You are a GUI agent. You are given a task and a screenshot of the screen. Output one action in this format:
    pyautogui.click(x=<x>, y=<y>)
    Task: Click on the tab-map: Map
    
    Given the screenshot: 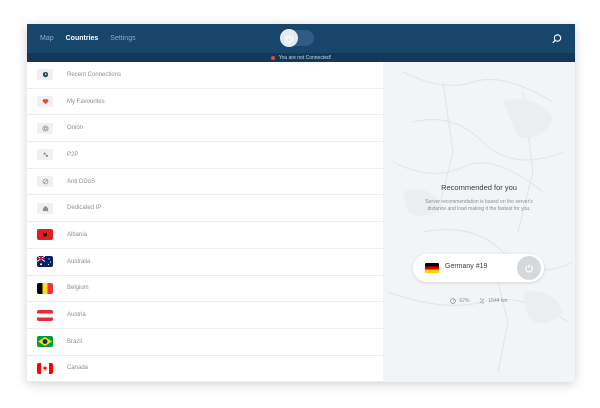 What is the action you would take?
    pyautogui.click(x=47, y=38)
    